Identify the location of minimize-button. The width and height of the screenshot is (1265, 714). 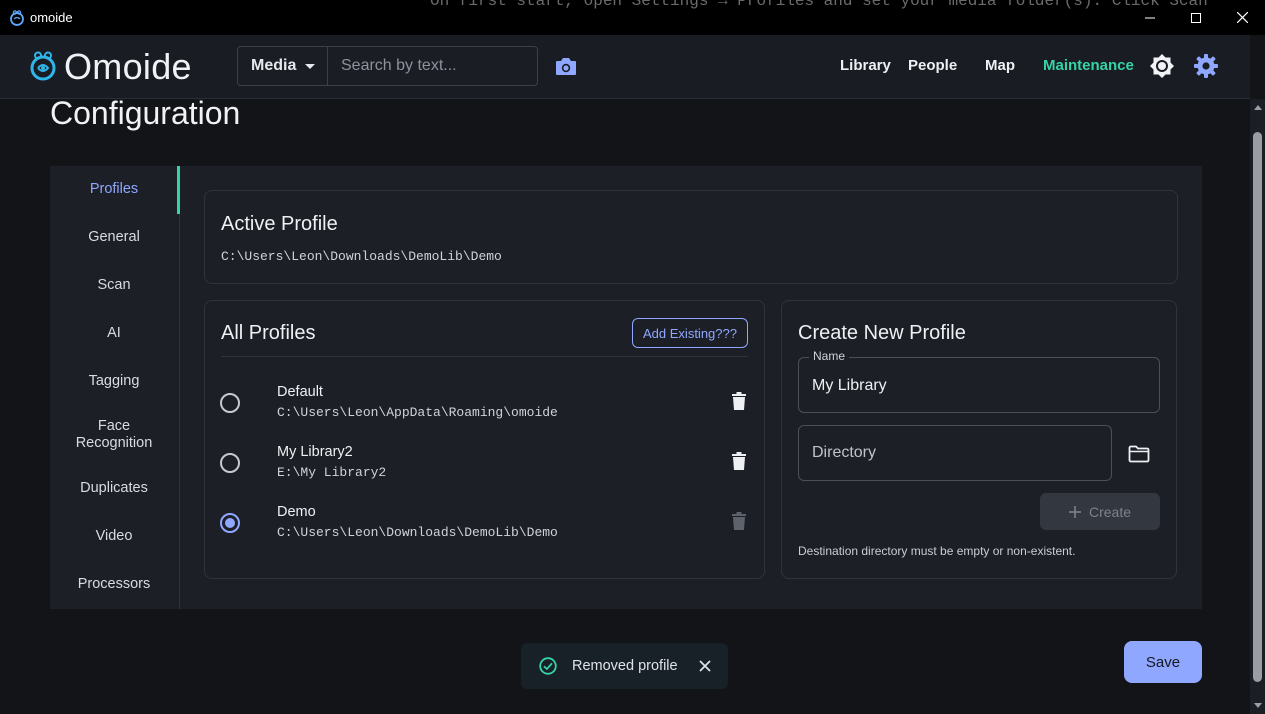
(1150, 17).